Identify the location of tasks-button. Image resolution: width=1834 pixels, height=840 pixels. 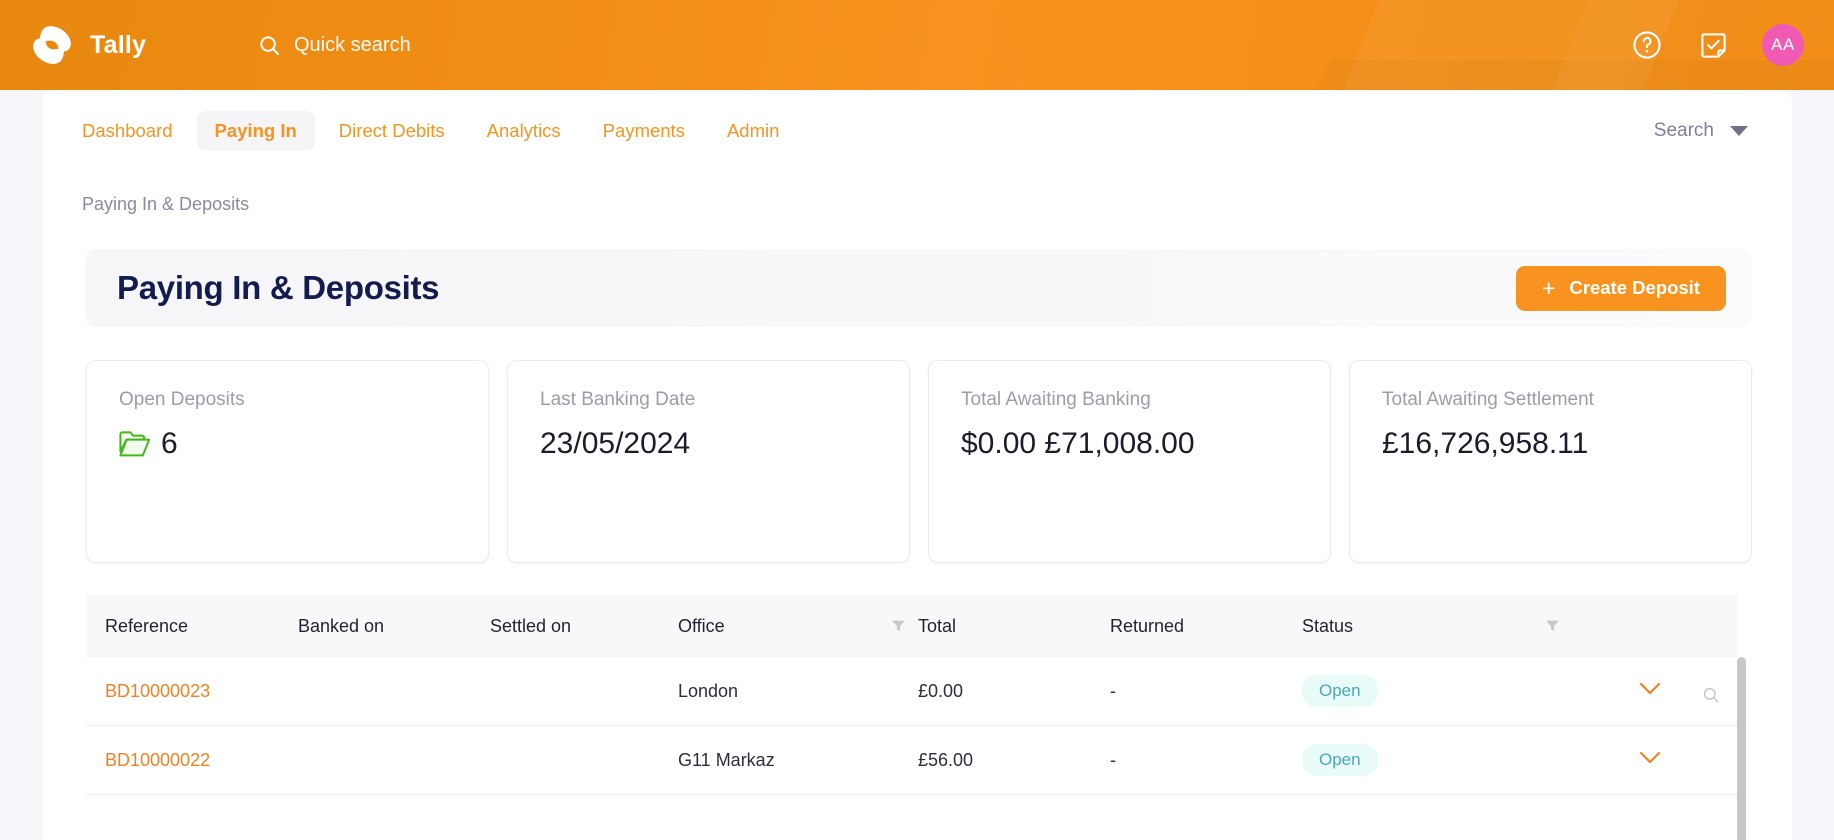
(1713, 45).